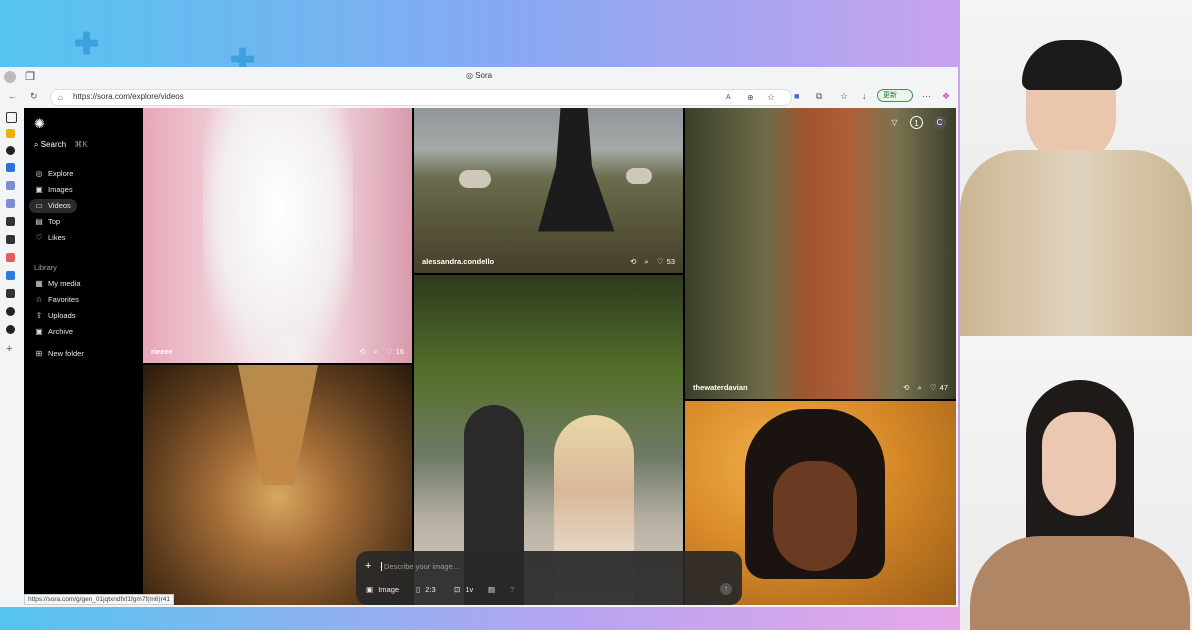 This screenshot has width=1192, height=630. I want to click on variations-selector: ⊡ 1v, so click(463, 589).